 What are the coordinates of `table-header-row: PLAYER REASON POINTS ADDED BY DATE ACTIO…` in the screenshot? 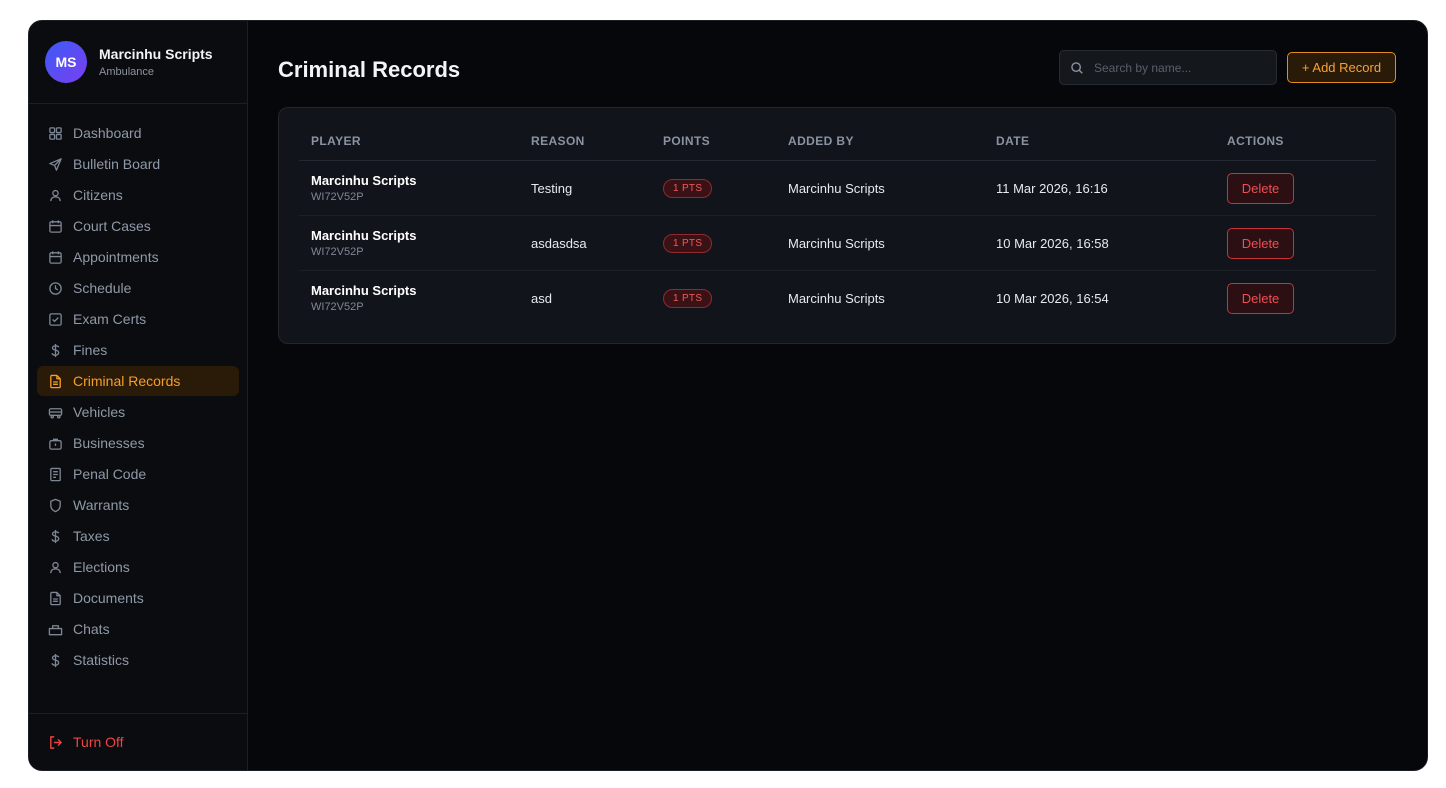 It's located at (837, 141).